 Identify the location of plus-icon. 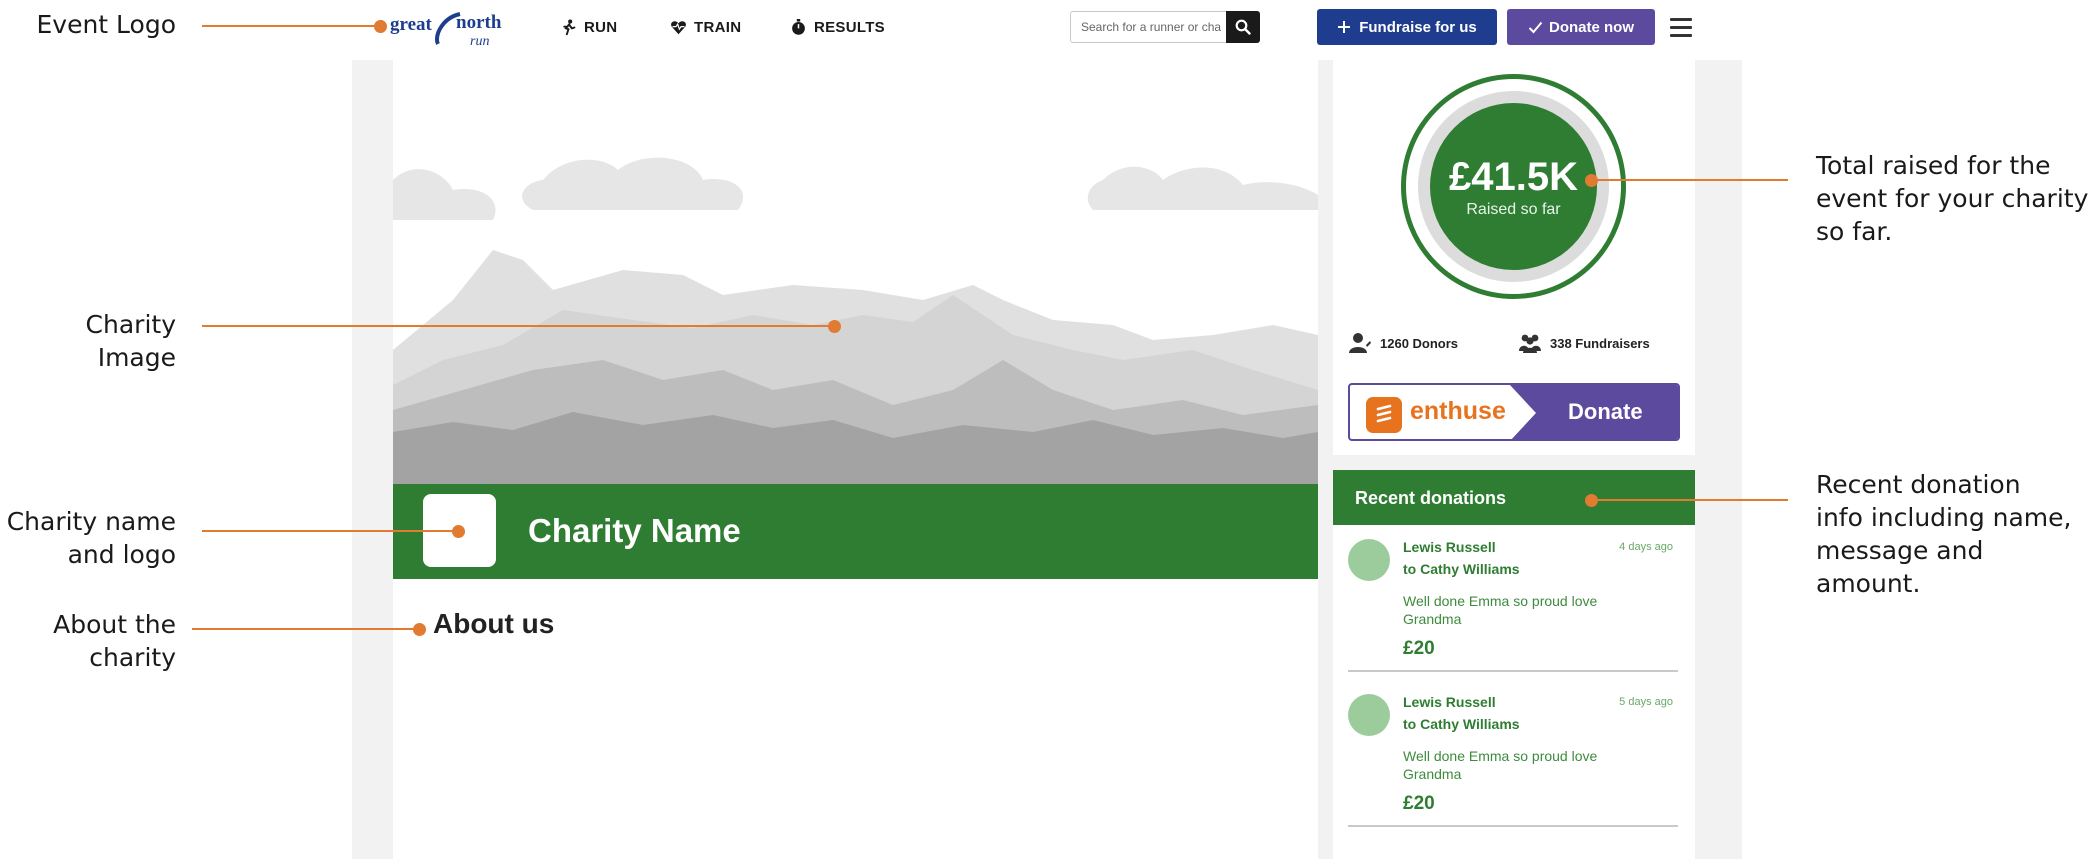
(1344, 27).